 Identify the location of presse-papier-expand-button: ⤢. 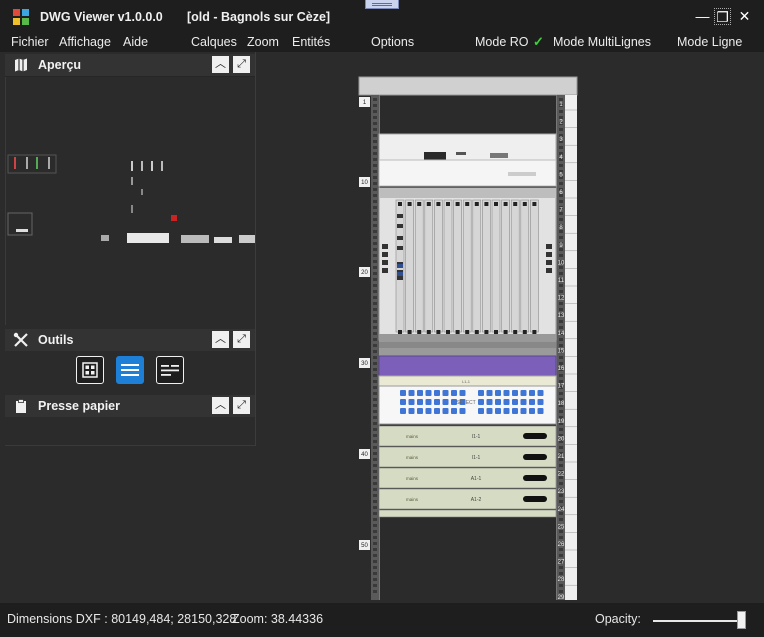
(241, 405).